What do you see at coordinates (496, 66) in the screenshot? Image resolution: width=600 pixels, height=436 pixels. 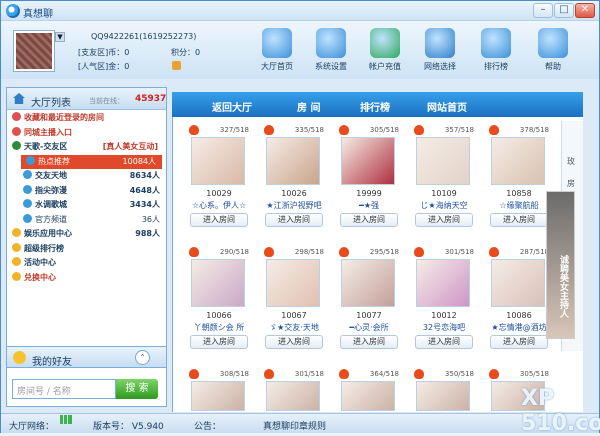 I see `toolbar-label: 排行榜` at bounding box center [496, 66].